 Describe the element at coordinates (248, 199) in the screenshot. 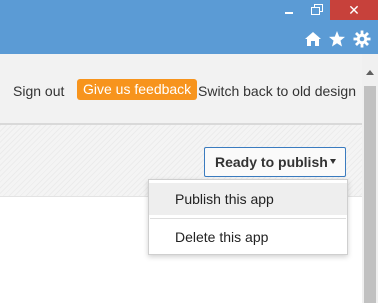

I see `menu-item-publish-app: Publish this app` at that location.